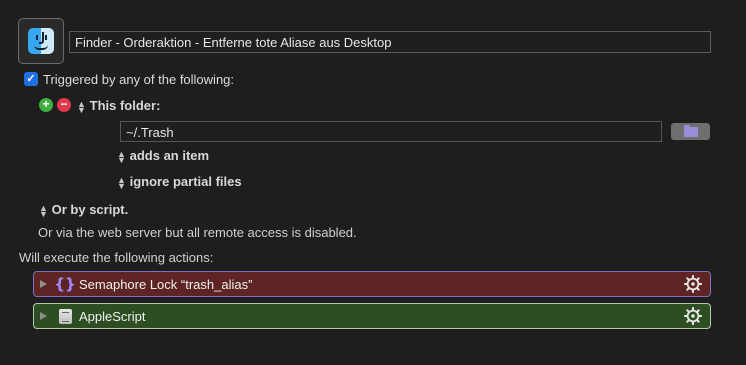 Image resolution: width=746 pixels, height=365 pixels. Describe the element at coordinates (391, 131) in the screenshot. I see `folder-path-field: ~/.Trash` at that location.